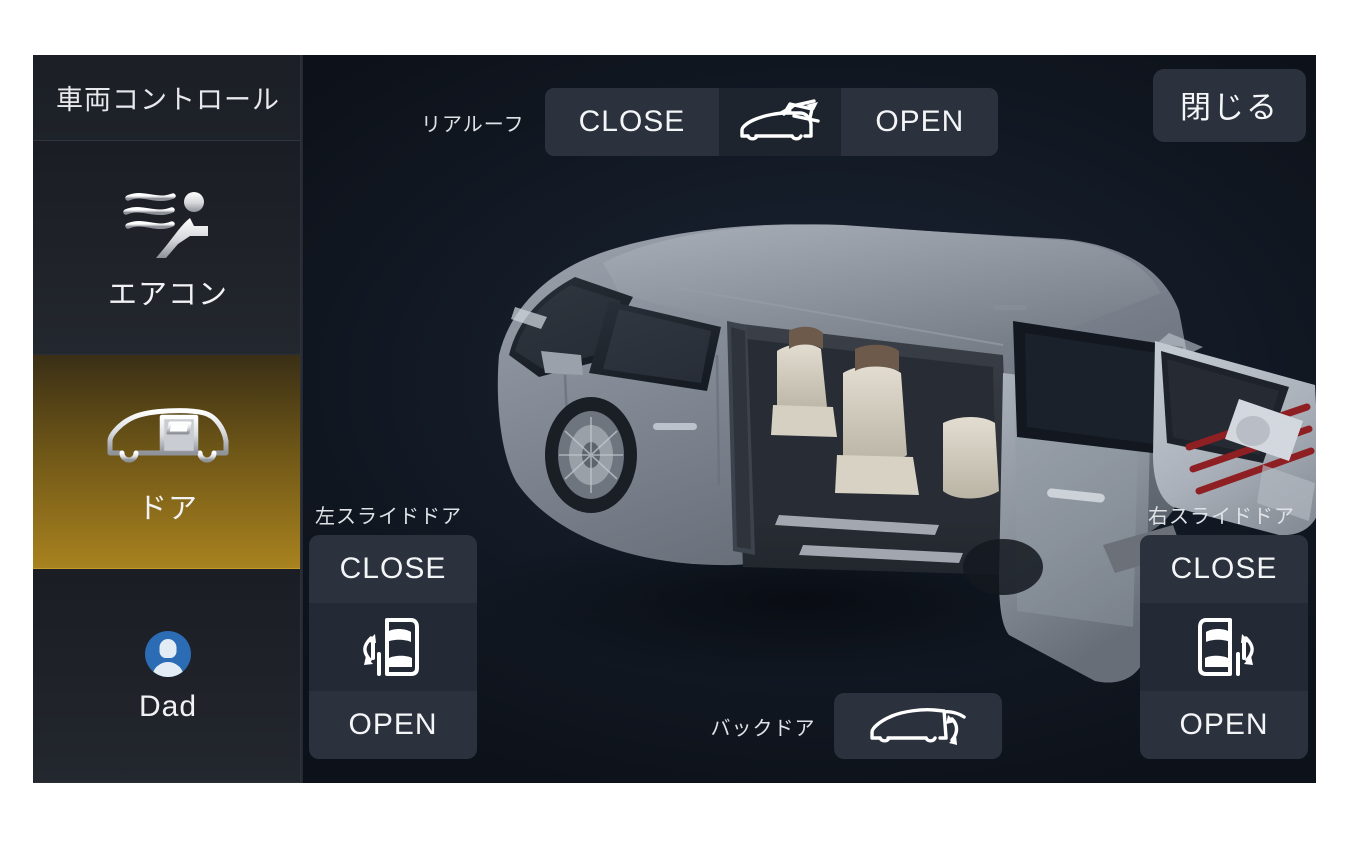 The height and width of the screenshot is (844, 1350). Describe the element at coordinates (920, 122) in the screenshot. I see `rear-roof-open-button: OPEN` at that location.